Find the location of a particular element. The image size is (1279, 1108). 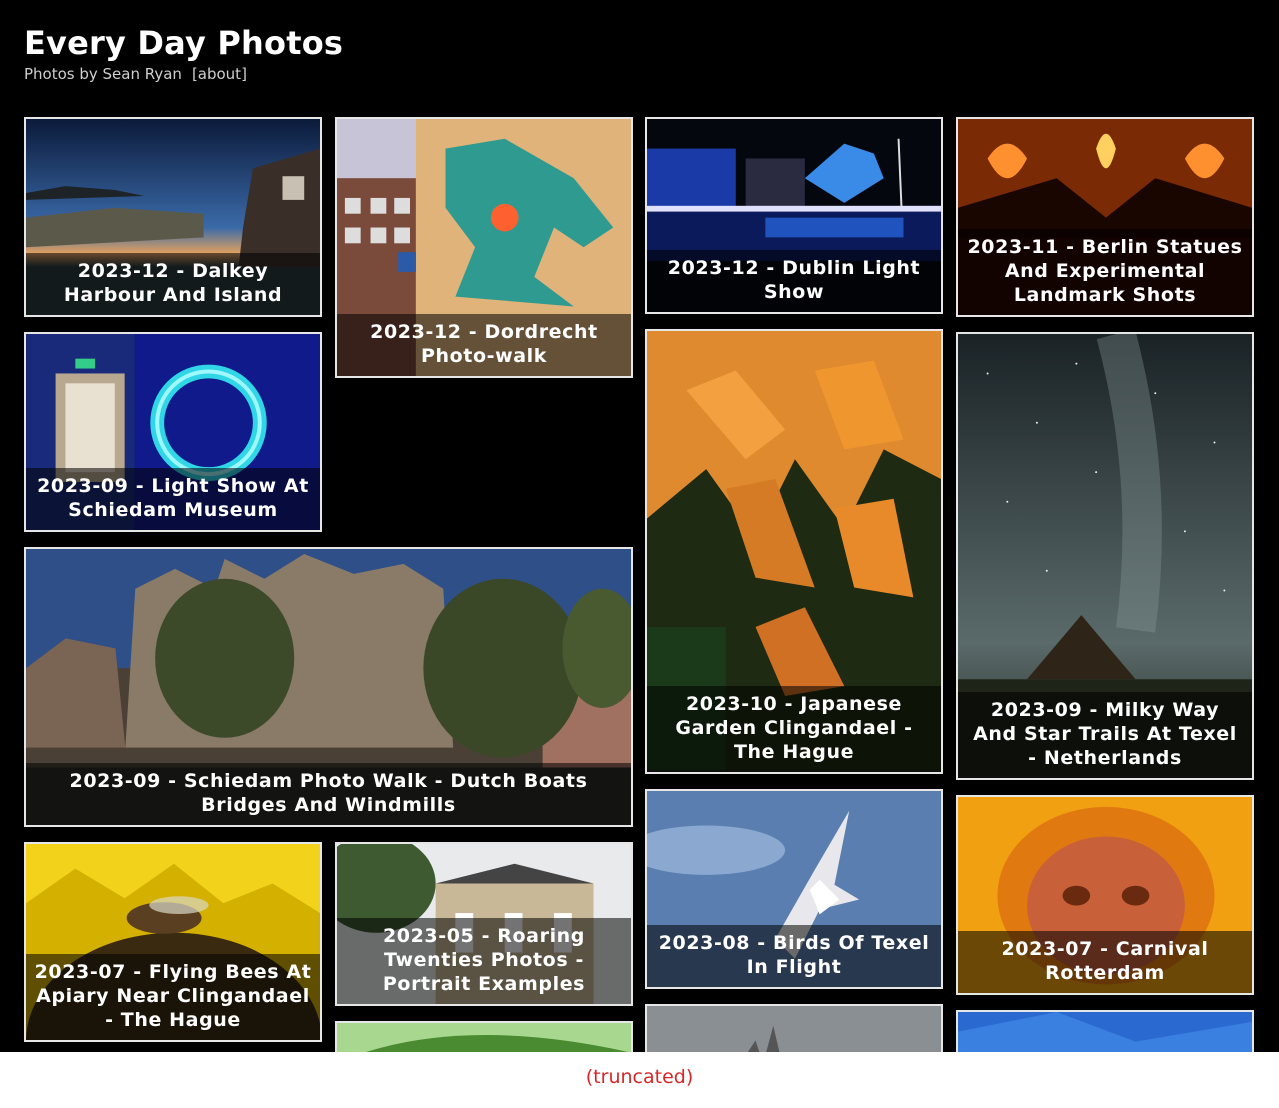

album-tile-birds: 2023-08 - Birds Of Texel In Flight is located at coordinates (794, 889).